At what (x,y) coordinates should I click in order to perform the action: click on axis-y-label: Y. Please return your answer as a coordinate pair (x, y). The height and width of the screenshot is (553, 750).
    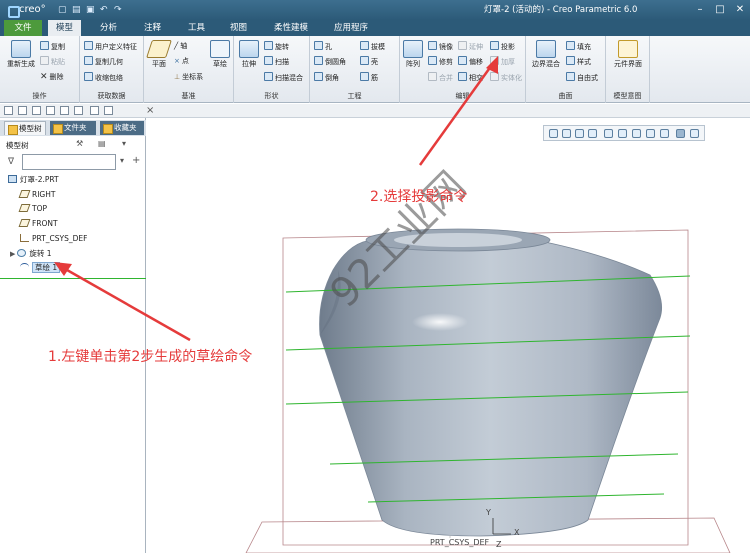
    Looking at the image, I should click on (488, 512).